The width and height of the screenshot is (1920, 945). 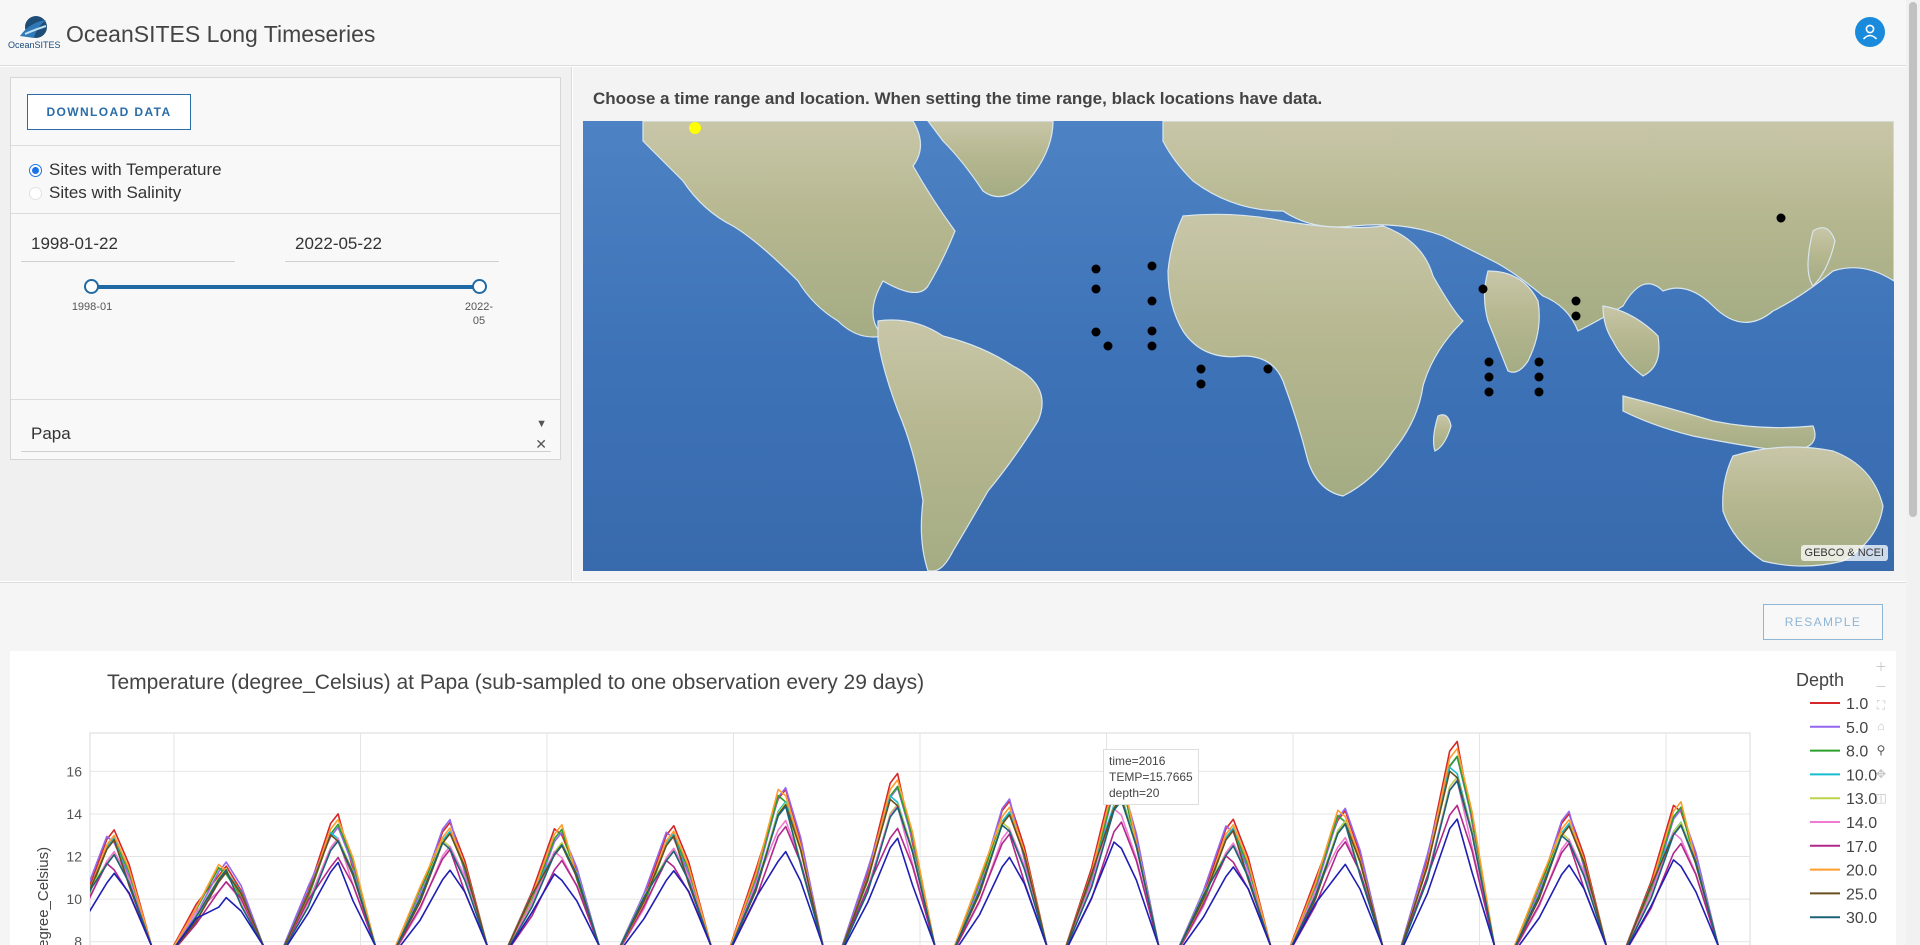 What do you see at coordinates (74, 857) in the screenshot?
I see `y-tick-label: 12` at bounding box center [74, 857].